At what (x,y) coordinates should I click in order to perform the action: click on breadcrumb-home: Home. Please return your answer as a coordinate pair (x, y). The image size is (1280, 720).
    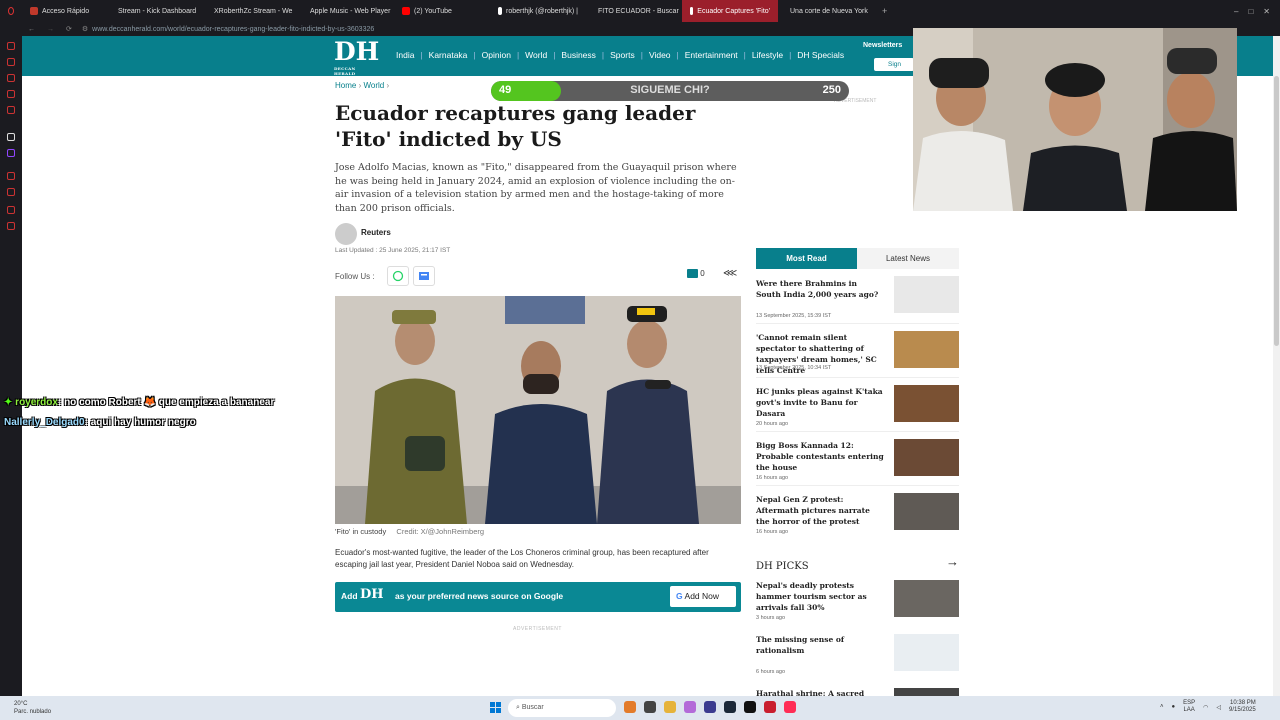
    Looking at the image, I should click on (345, 85).